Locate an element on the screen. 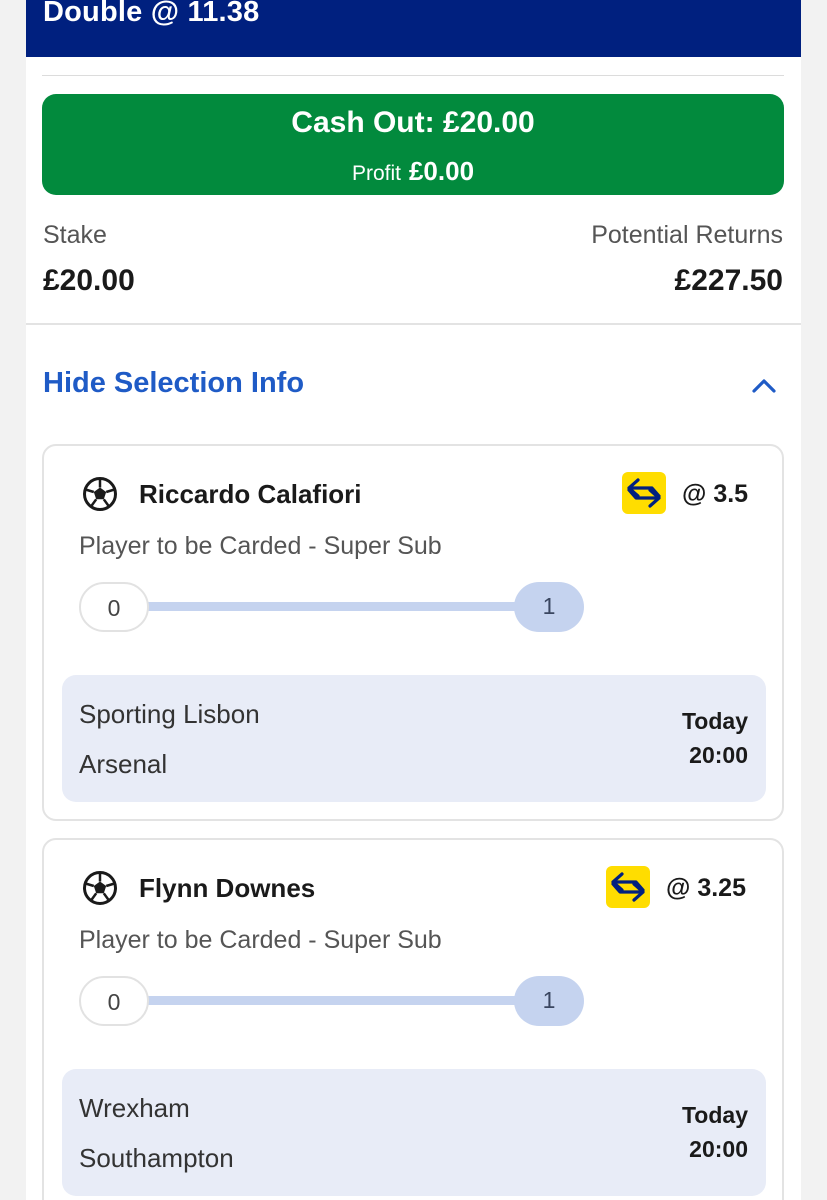 This screenshot has height=1200, width=827. home-team: Wrexham is located at coordinates (134, 1108).